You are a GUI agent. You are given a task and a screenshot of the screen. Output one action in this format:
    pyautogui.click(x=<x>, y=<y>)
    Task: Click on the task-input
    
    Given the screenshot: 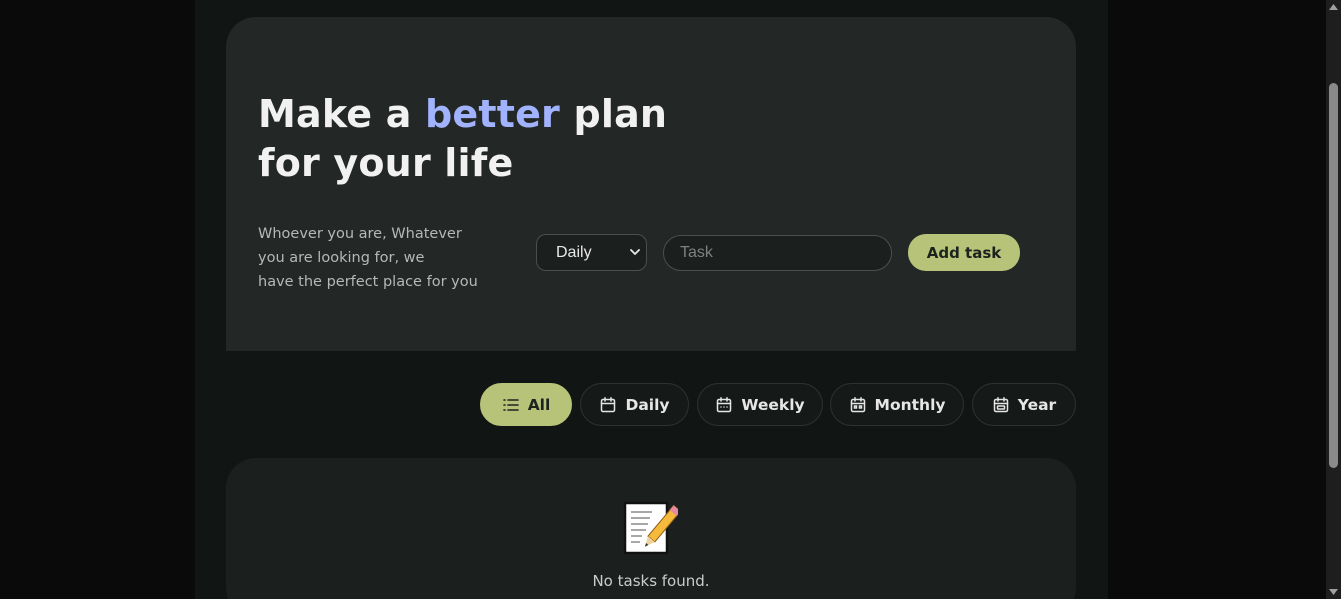 What is the action you would take?
    pyautogui.click(x=777, y=253)
    